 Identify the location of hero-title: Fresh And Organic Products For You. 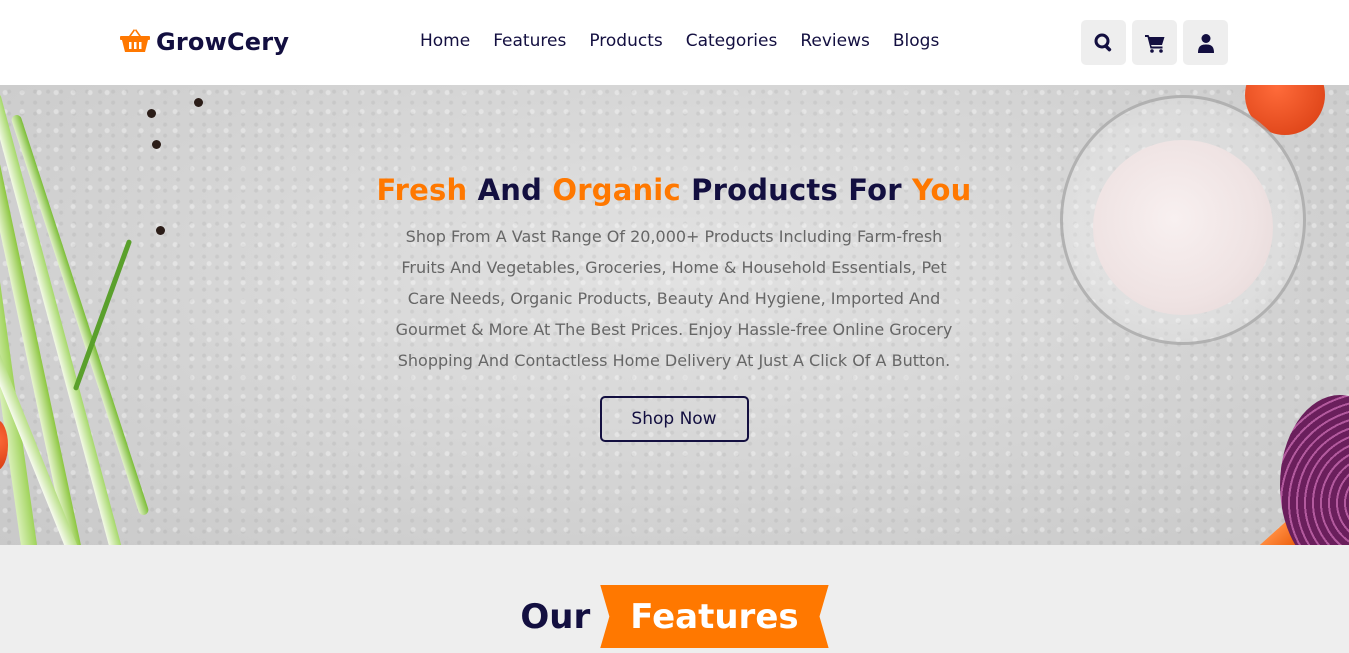
(674, 190).